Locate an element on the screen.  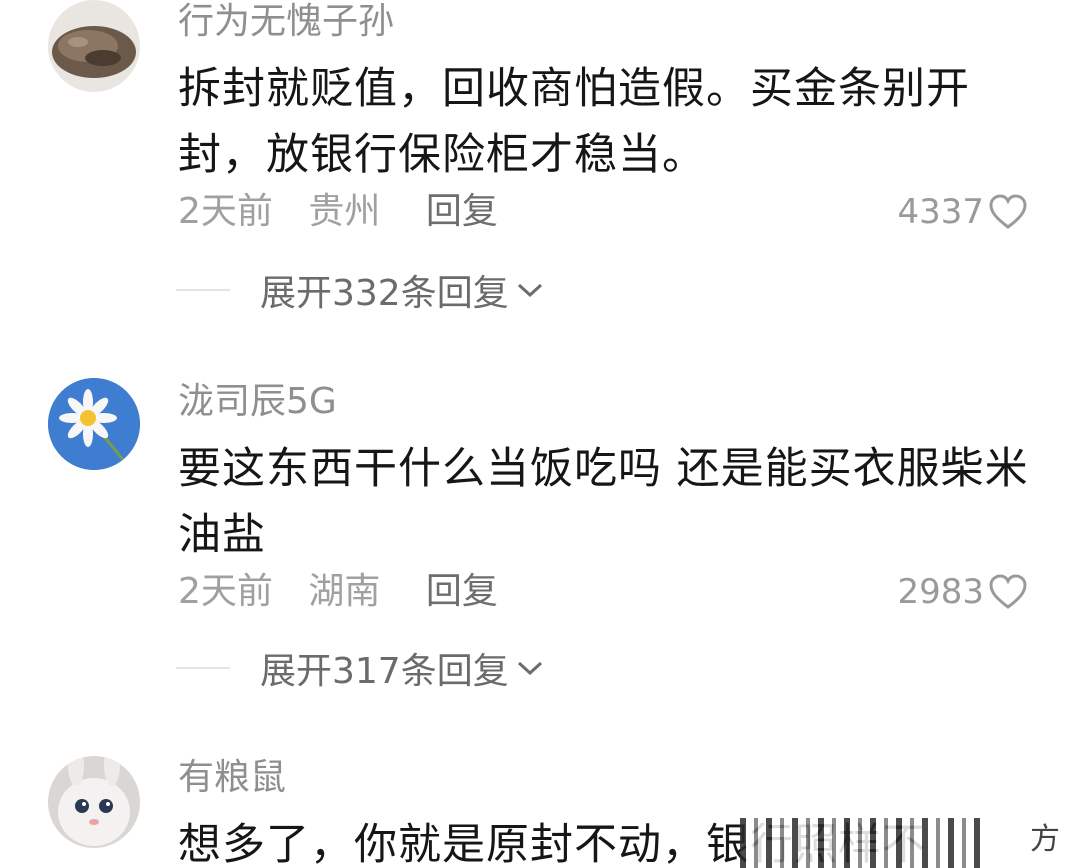
comment-meta: 2天前 湖南 回复 2983 is located at coordinates (603, 592).